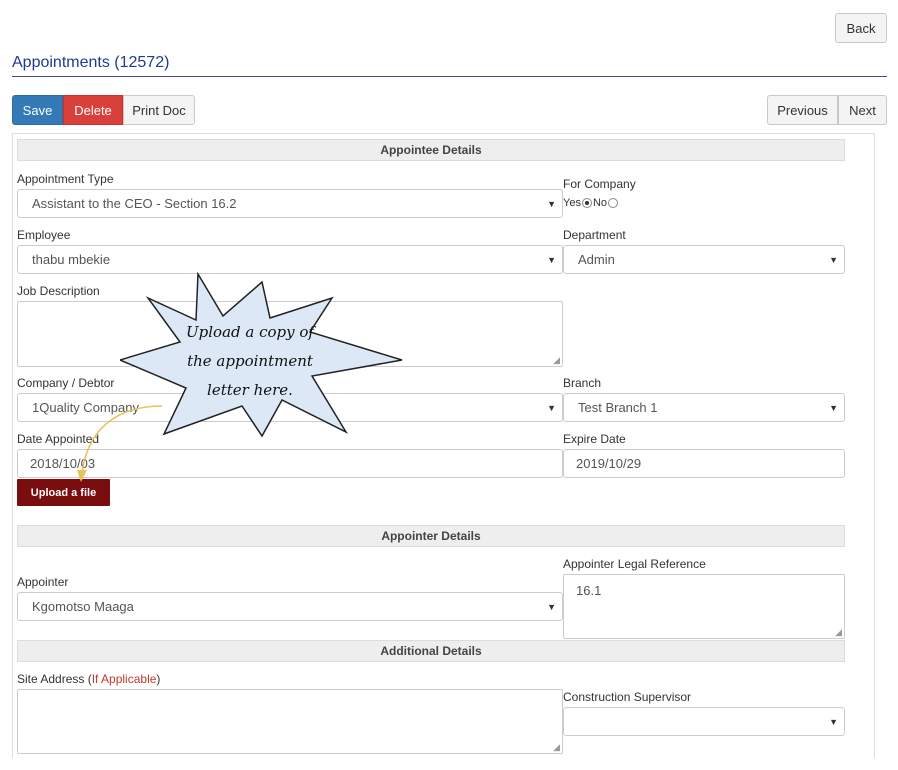  I want to click on appointer-select: Kgomotso Maaga ▼, so click(290, 606).